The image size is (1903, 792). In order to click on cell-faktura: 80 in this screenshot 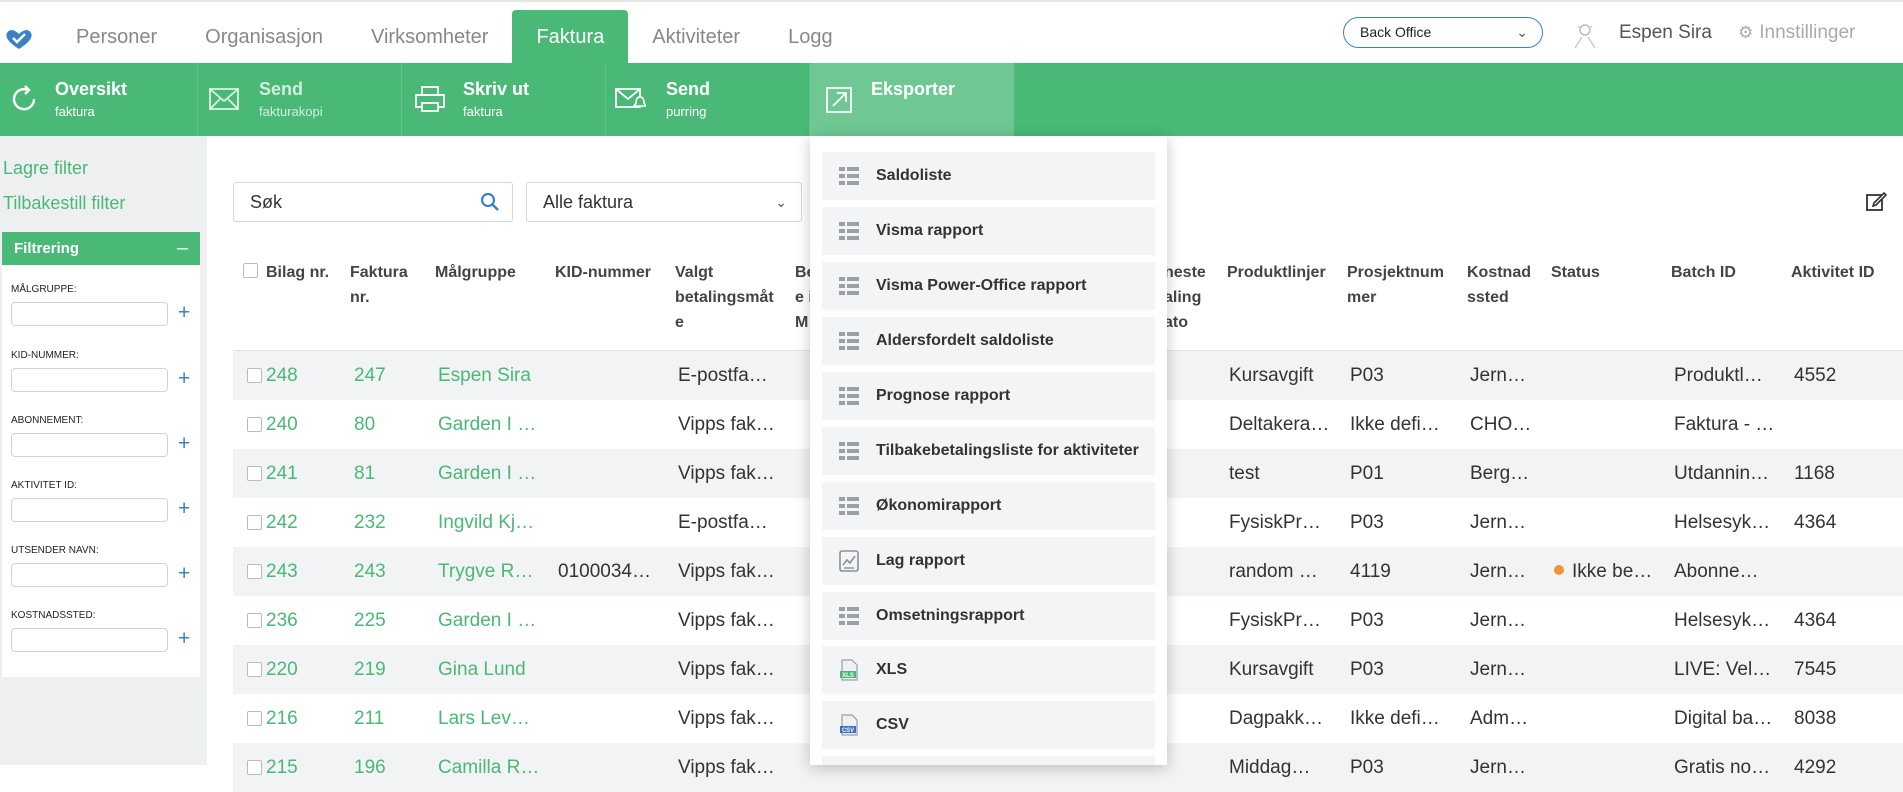, I will do `click(394, 424)`.